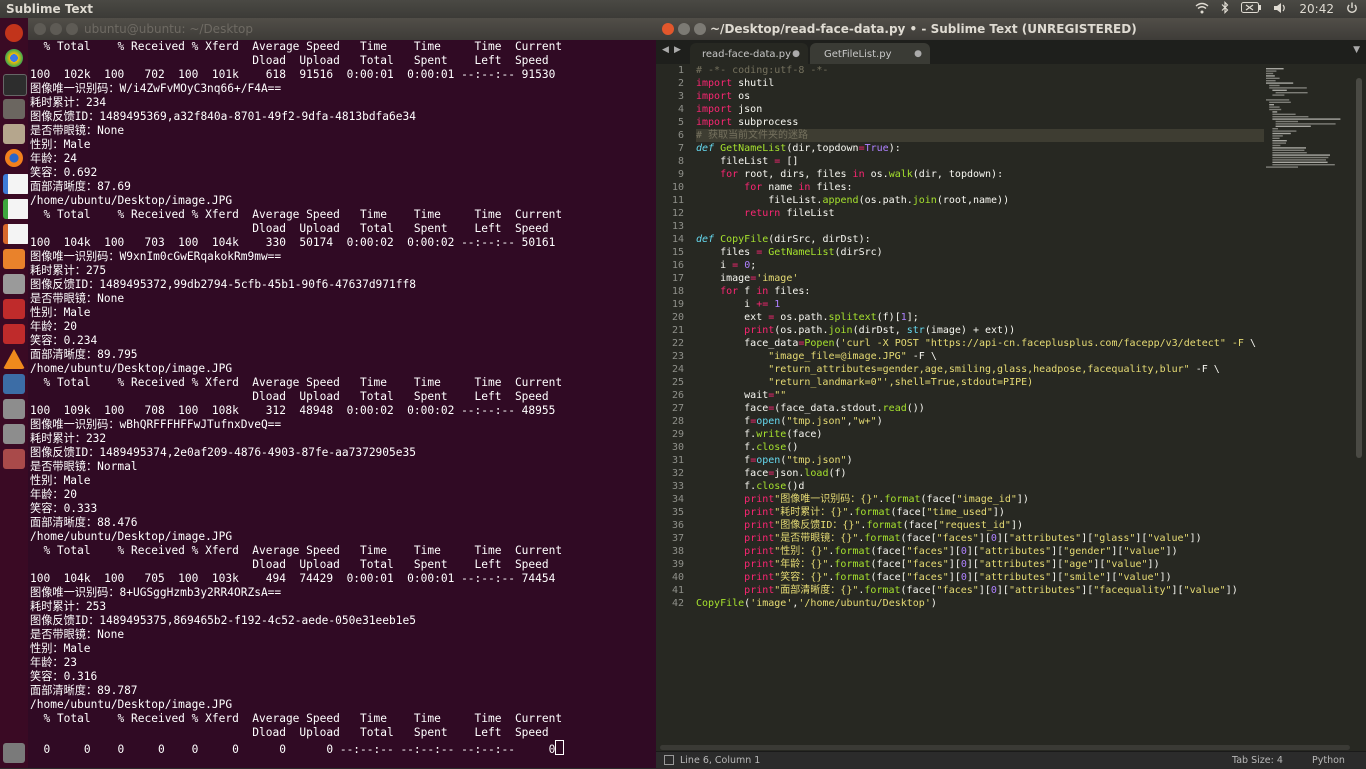  Describe the element at coordinates (981, 122) in the screenshot. I see `code-line: import subprocess` at that location.